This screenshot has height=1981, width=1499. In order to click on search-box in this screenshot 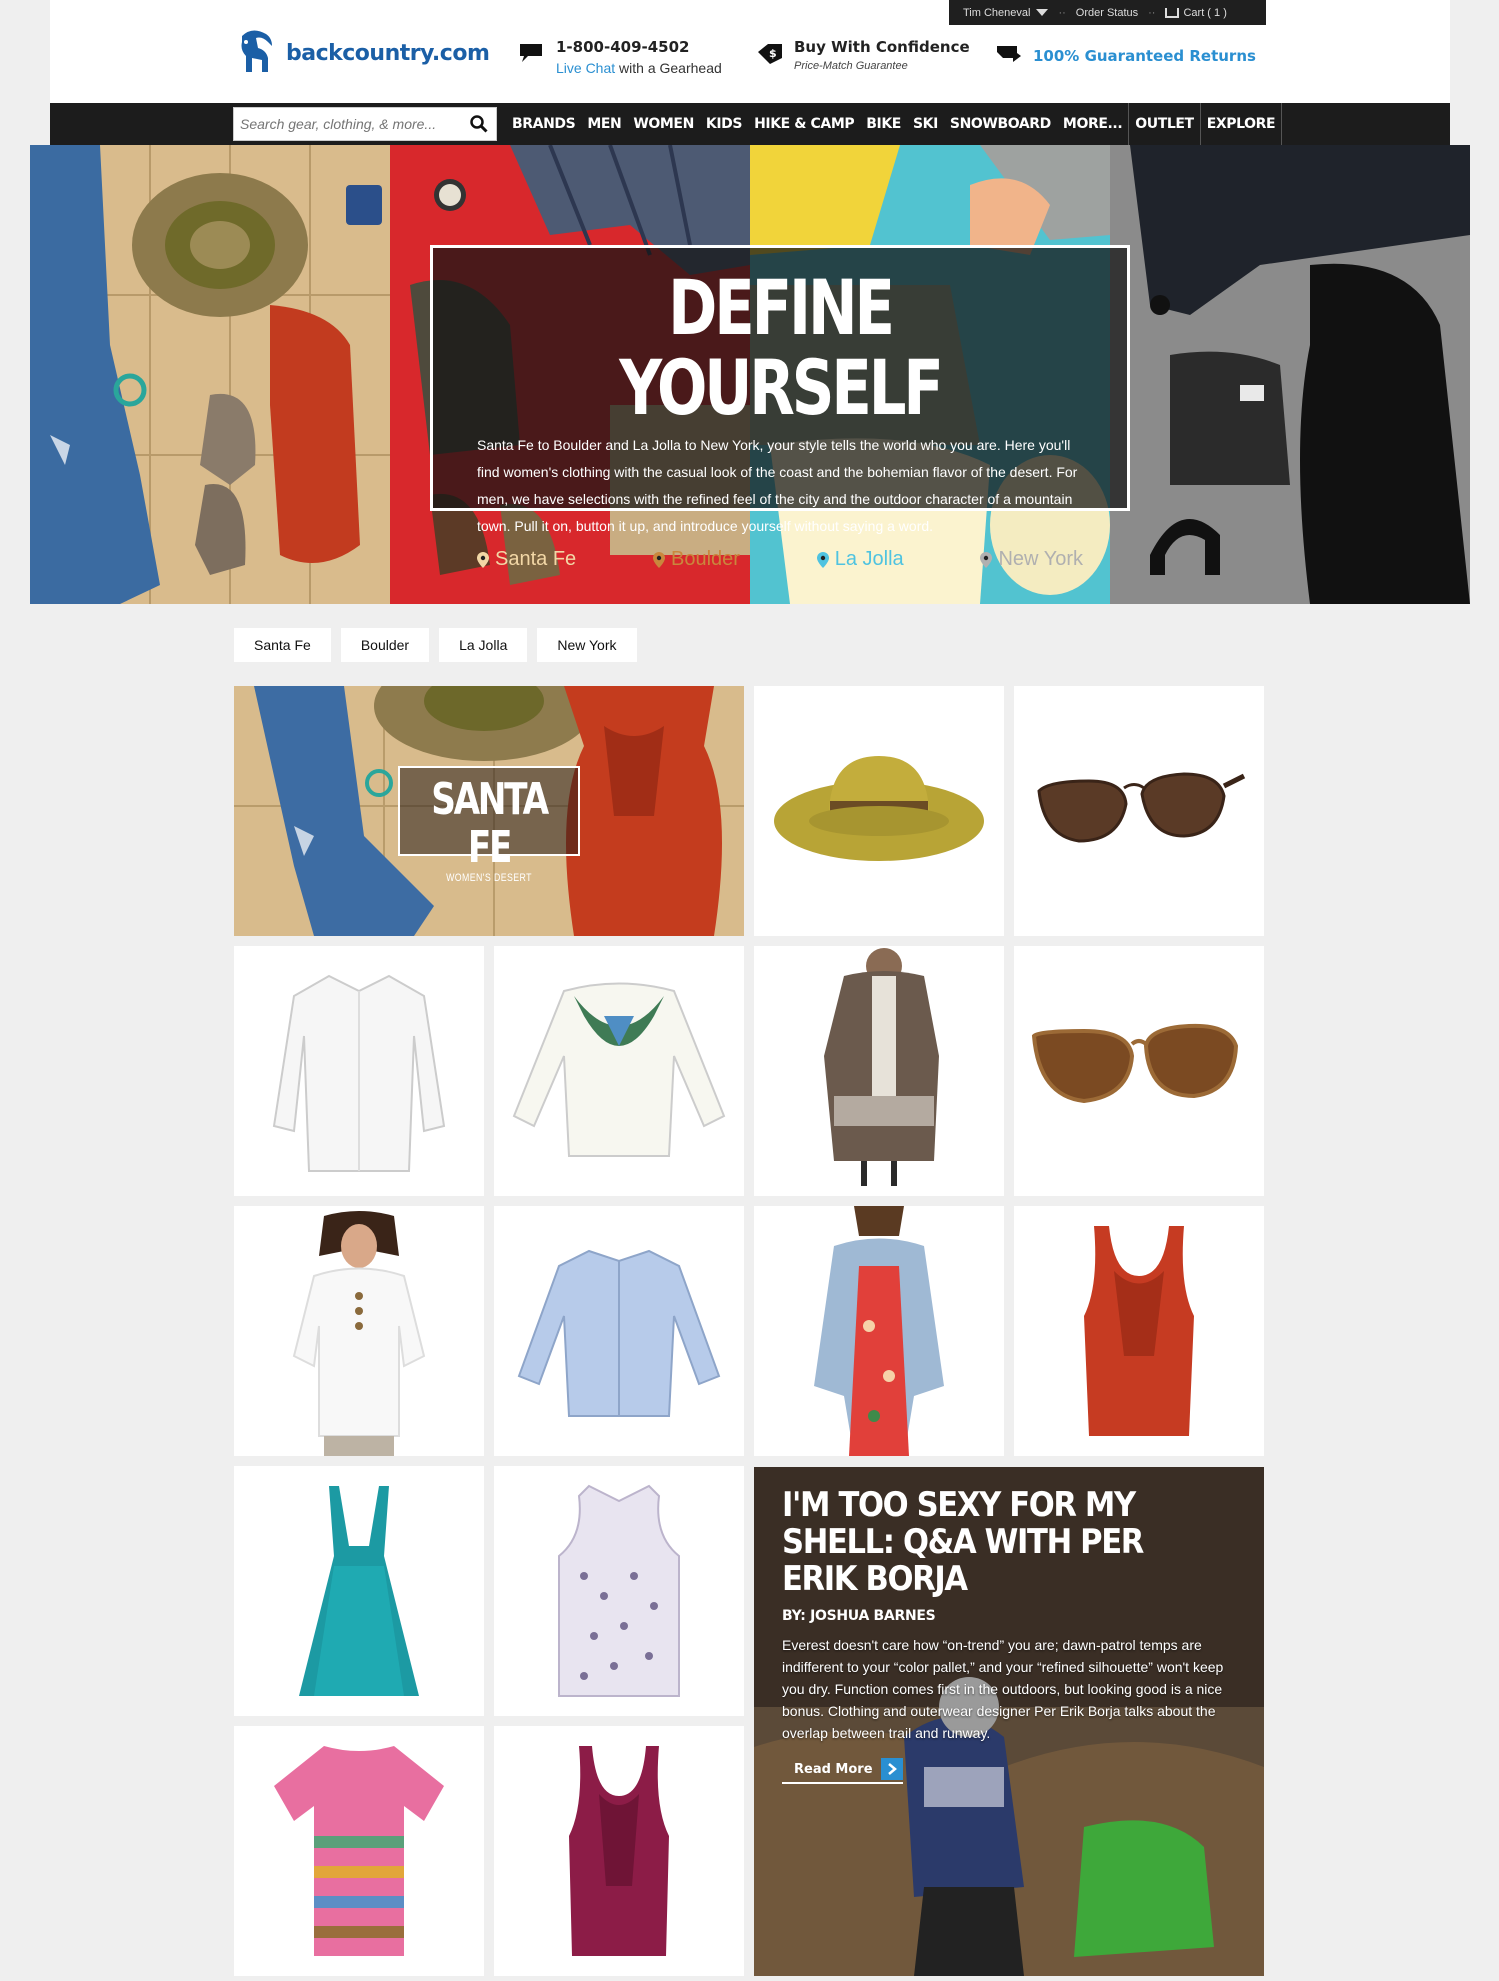, I will do `click(365, 124)`.